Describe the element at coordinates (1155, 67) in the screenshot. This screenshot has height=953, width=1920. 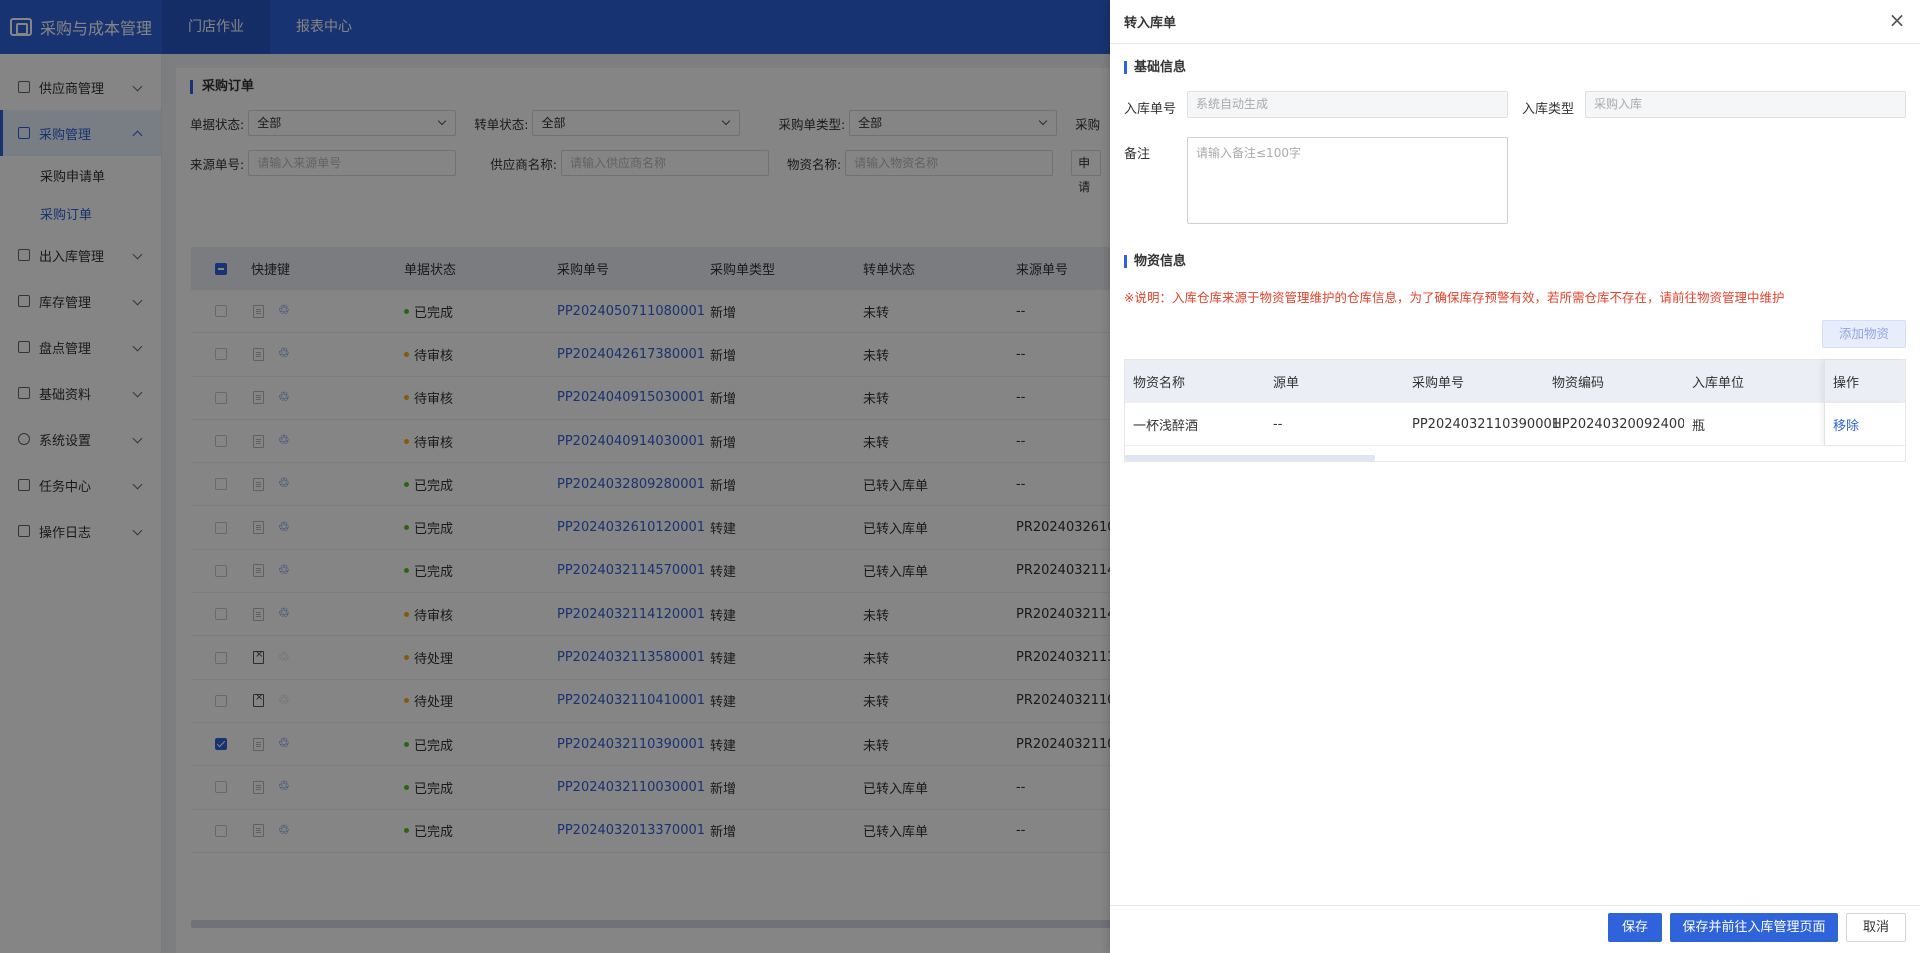
I see `basic-info-title: 基础信息` at that location.